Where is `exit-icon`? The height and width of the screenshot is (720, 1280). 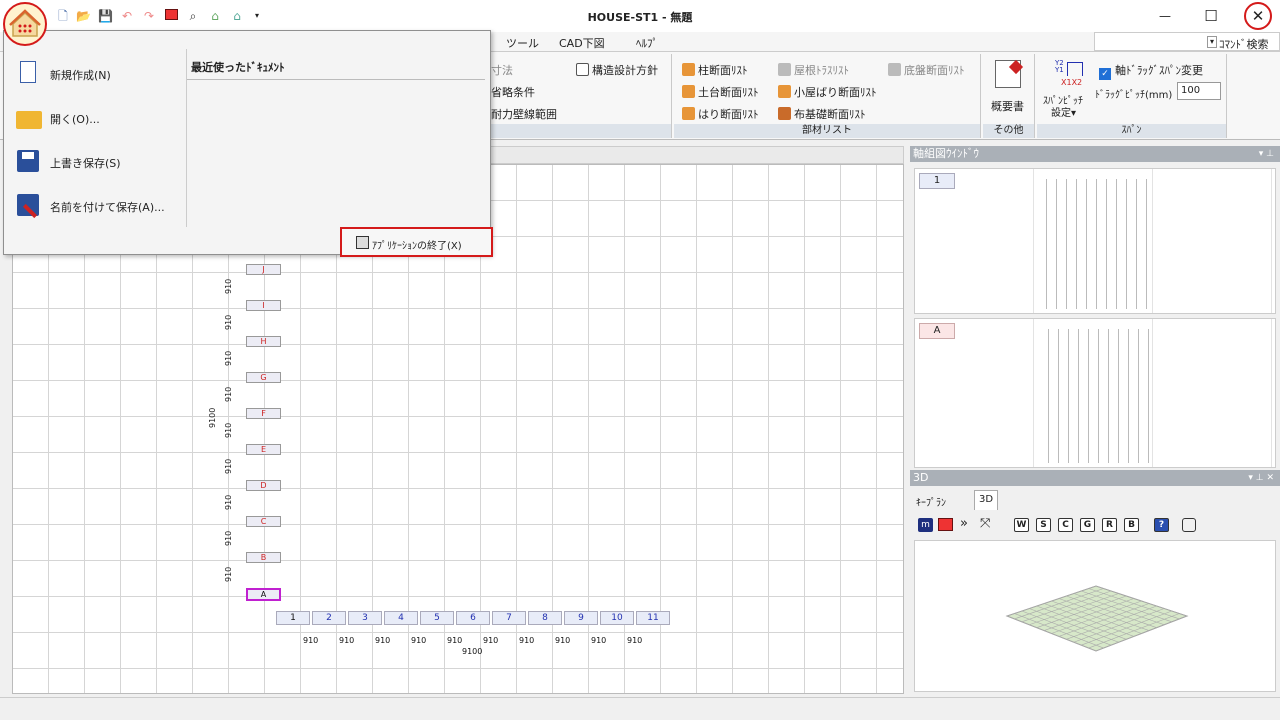
exit-icon is located at coordinates (362, 242).